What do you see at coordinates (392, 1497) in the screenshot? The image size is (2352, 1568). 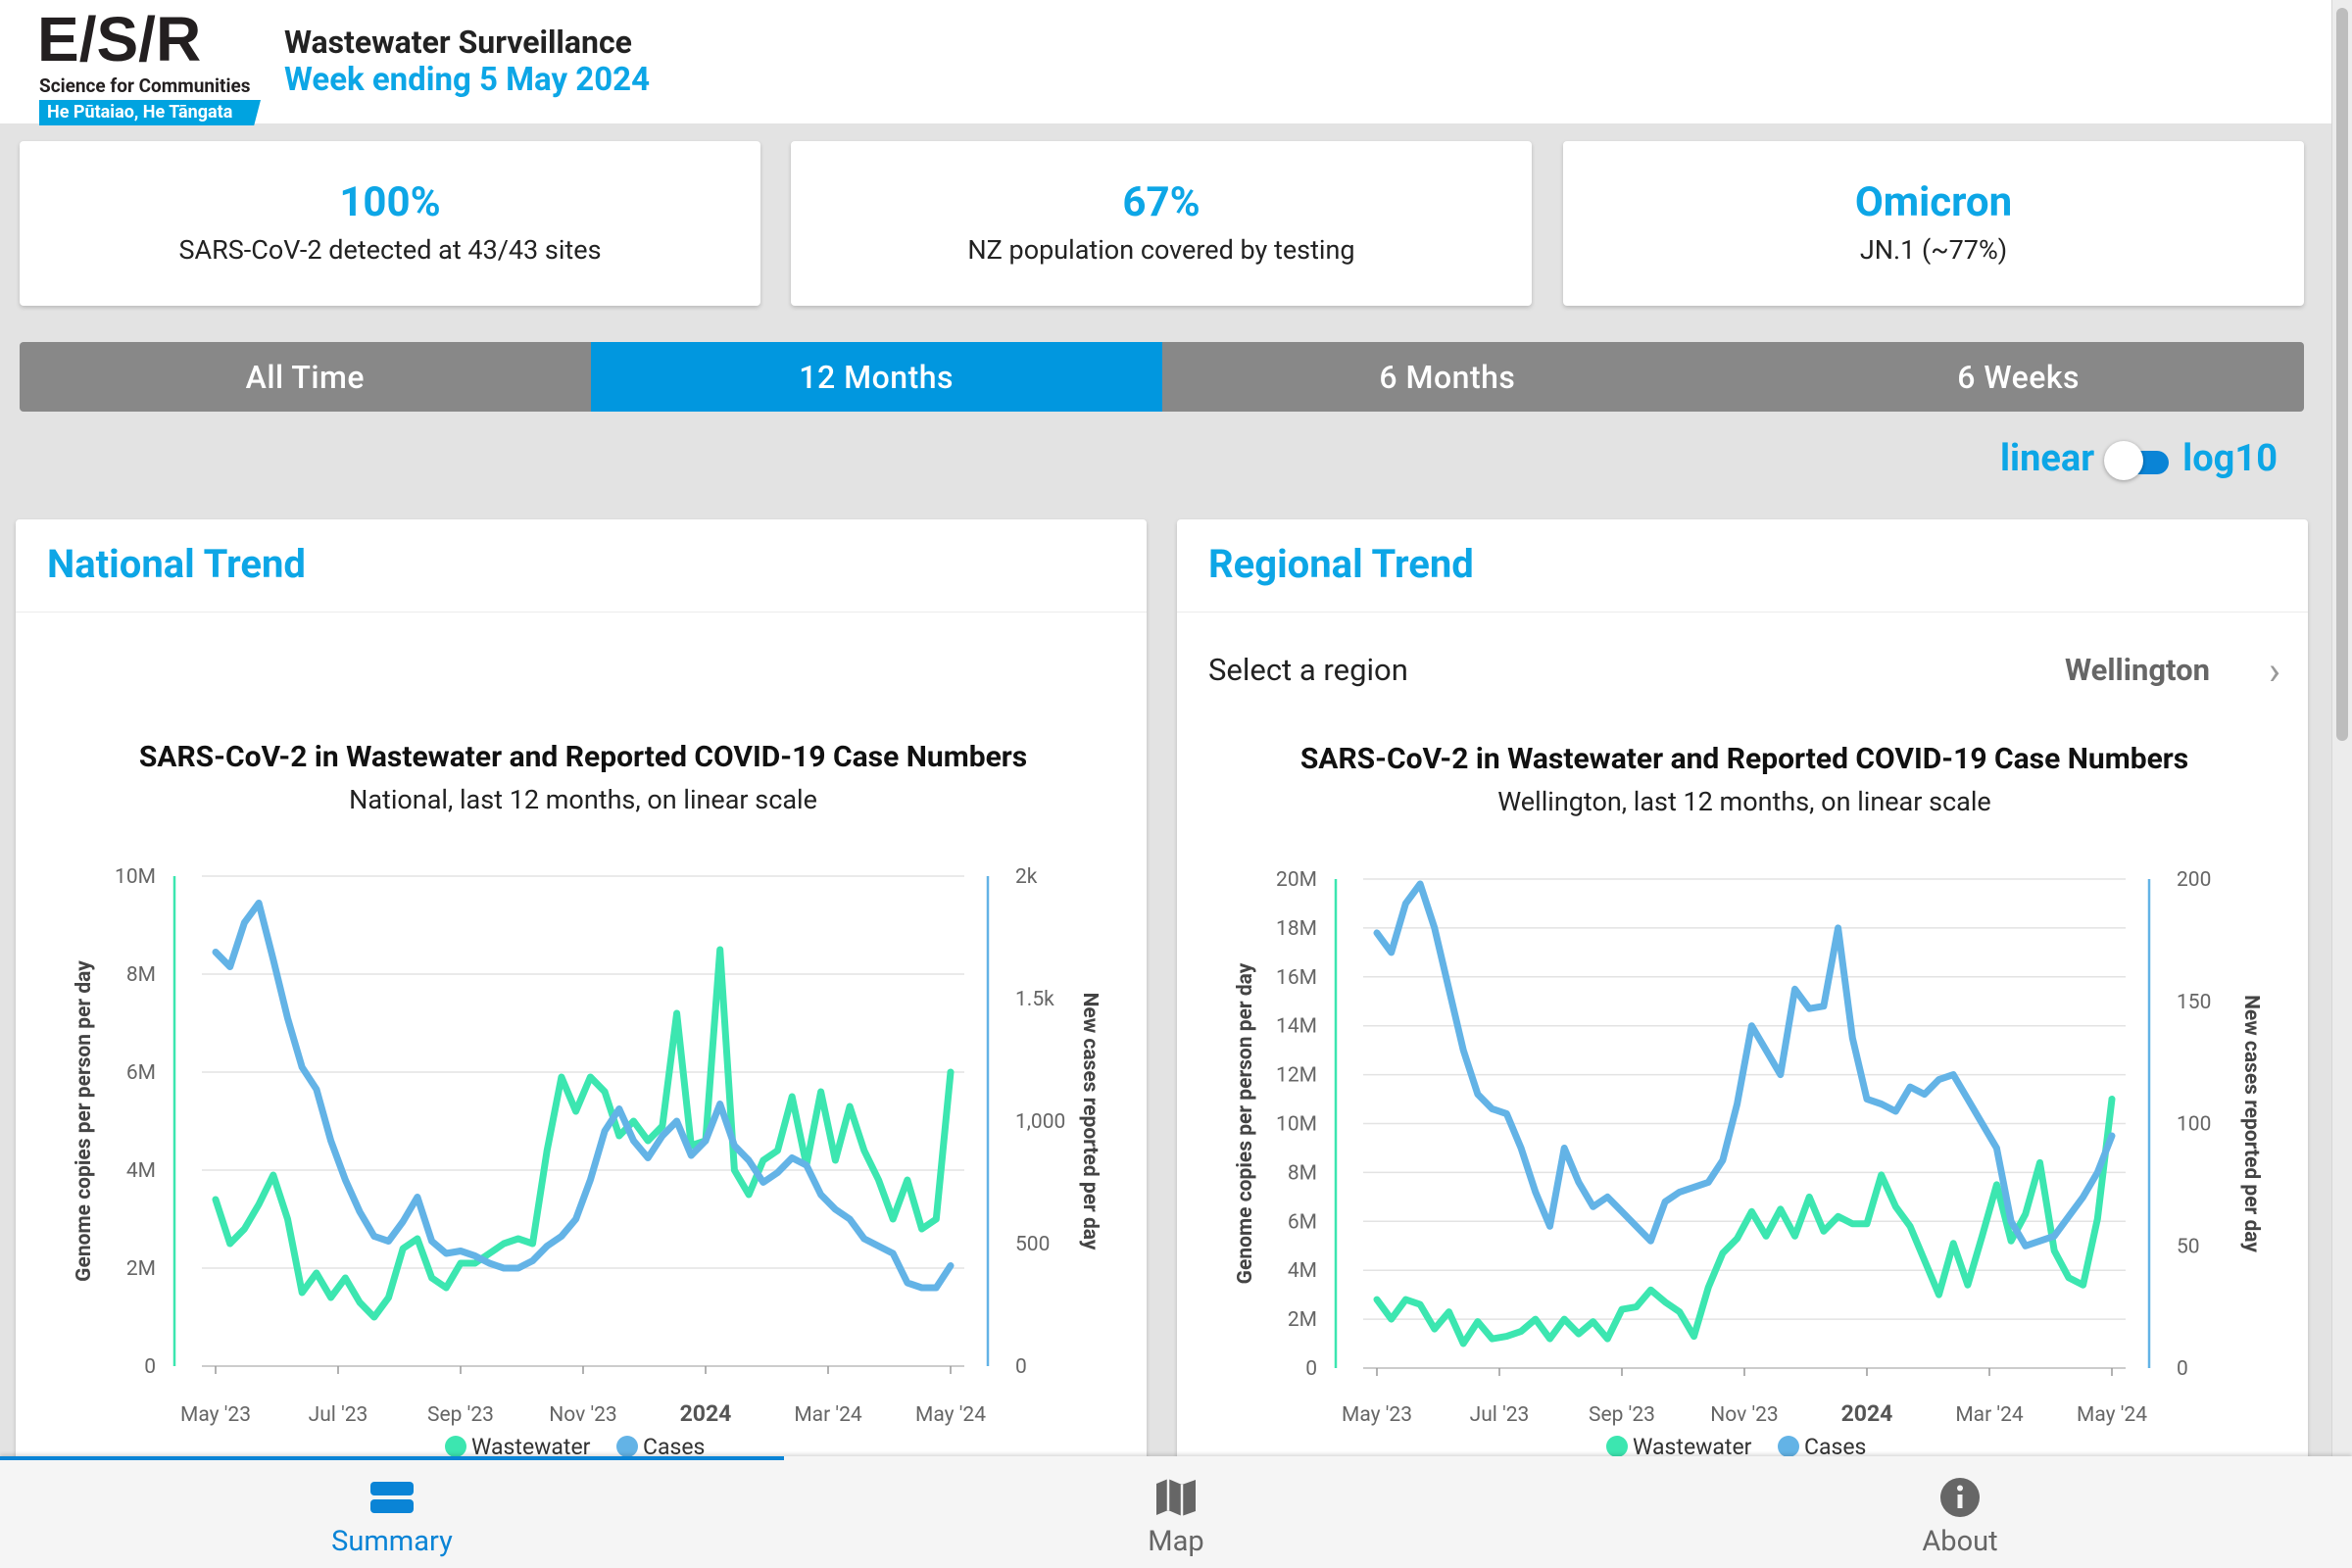 I see `summary-icon` at bounding box center [392, 1497].